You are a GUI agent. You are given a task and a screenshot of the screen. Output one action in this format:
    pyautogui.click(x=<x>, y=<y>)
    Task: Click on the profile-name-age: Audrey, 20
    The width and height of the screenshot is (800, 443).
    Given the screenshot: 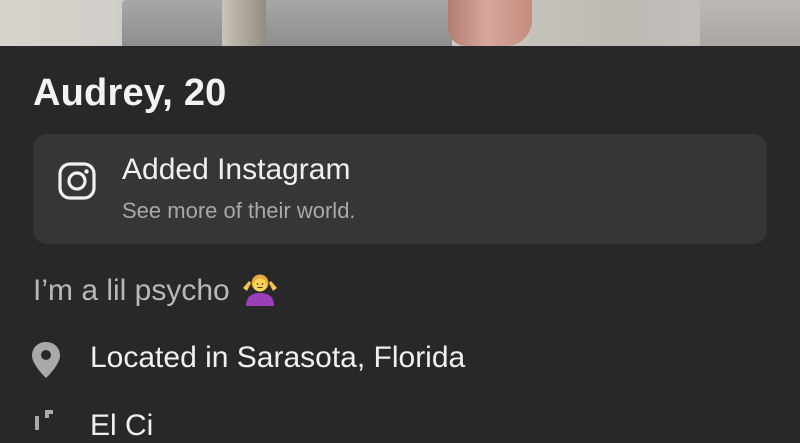 What is the action you would take?
    pyautogui.click(x=130, y=93)
    